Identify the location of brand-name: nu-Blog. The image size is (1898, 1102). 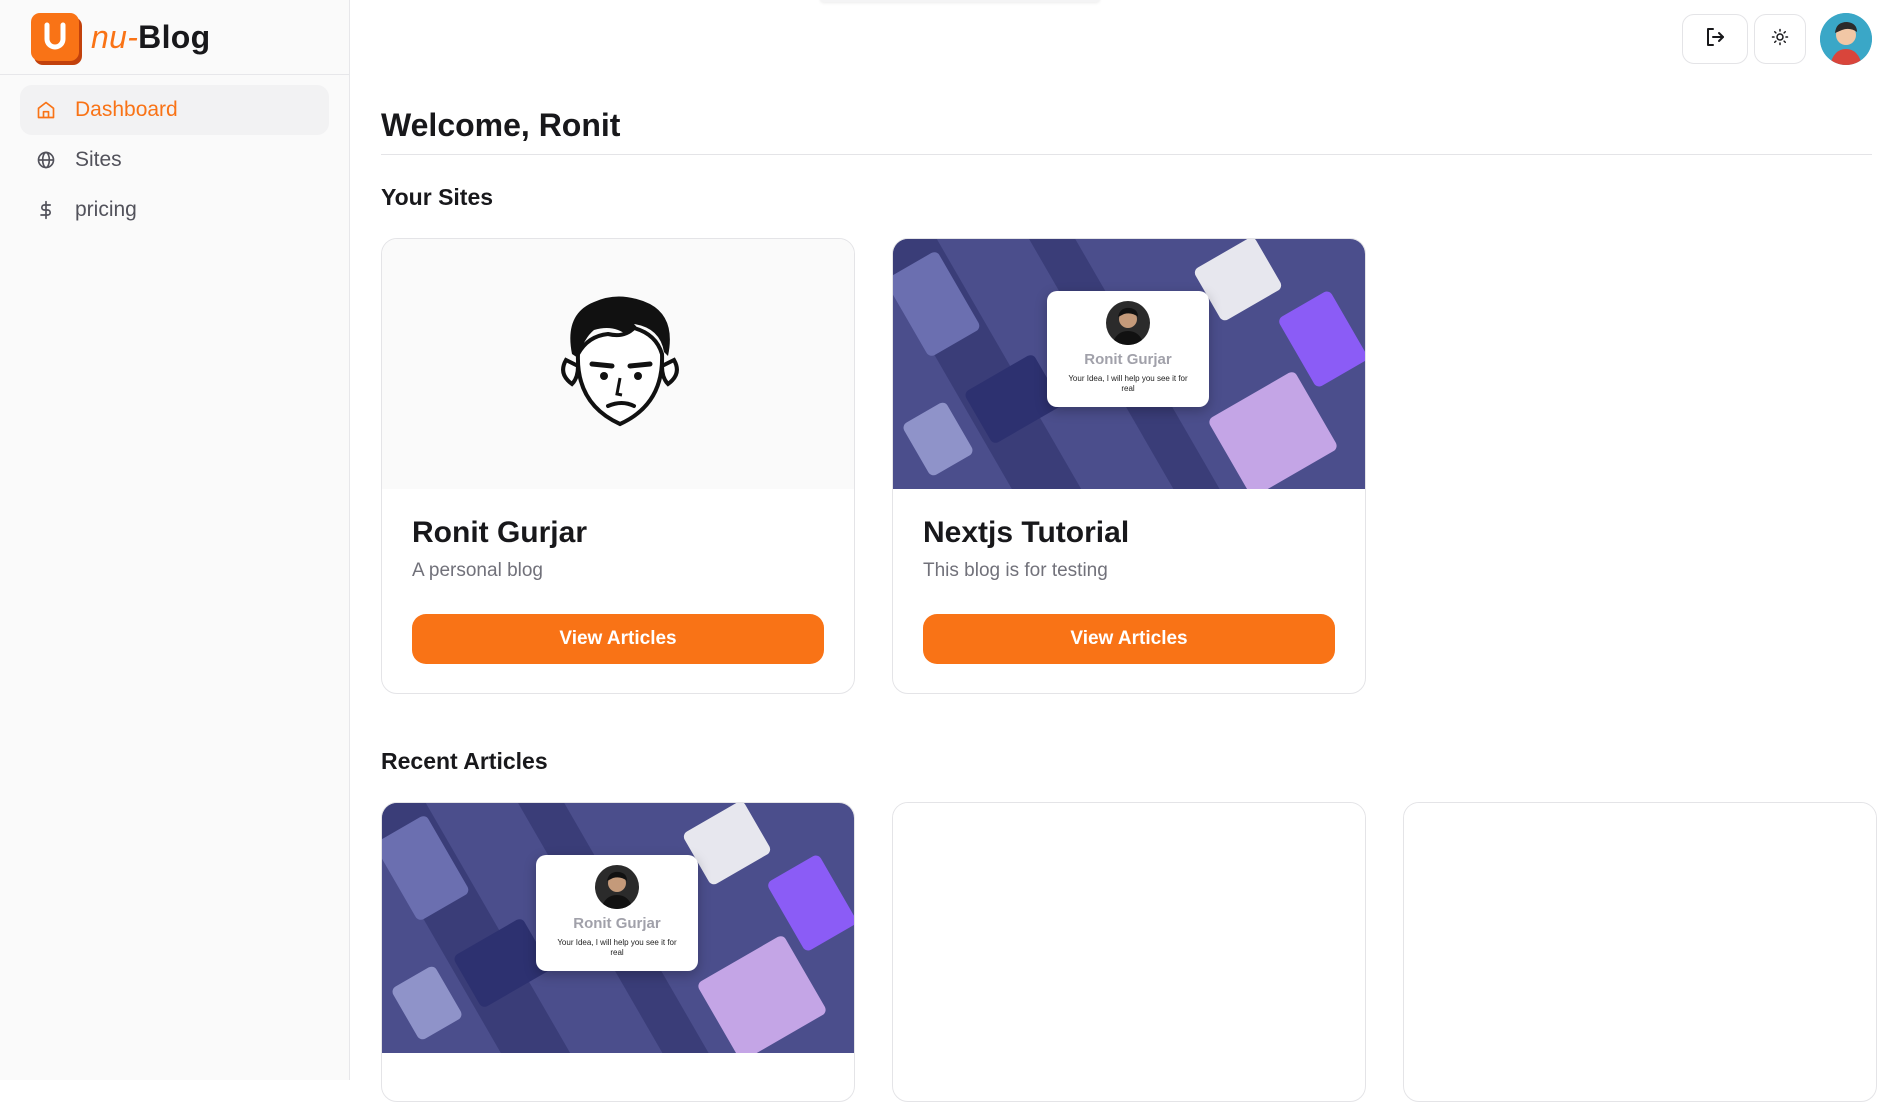
(151, 36).